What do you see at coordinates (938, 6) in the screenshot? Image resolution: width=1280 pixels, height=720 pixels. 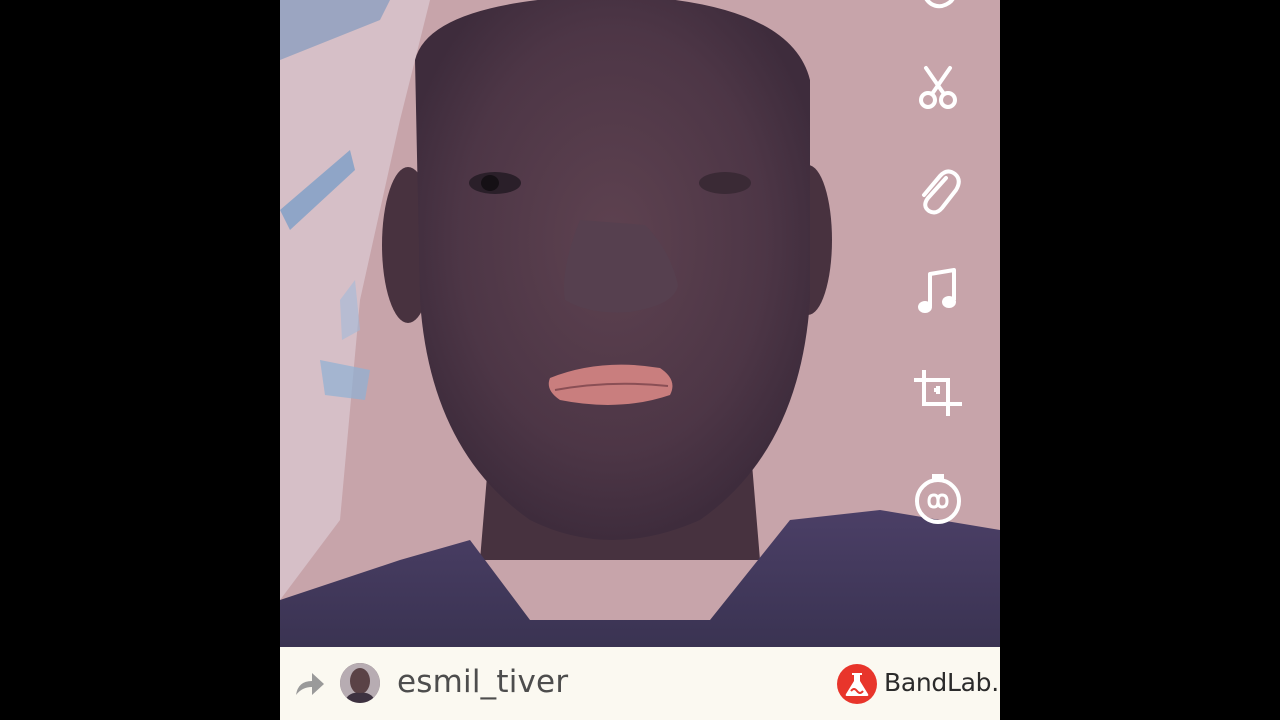 I see `top-cut-off-icon` at bounding box center [938, 6].